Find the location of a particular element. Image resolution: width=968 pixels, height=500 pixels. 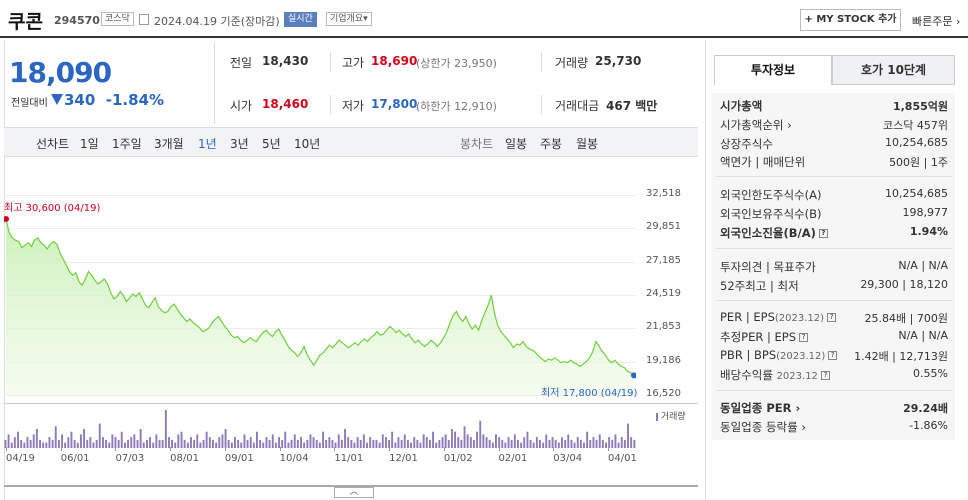

quick-order-button: 빠른주문 › is located at coordinates (936, 21).